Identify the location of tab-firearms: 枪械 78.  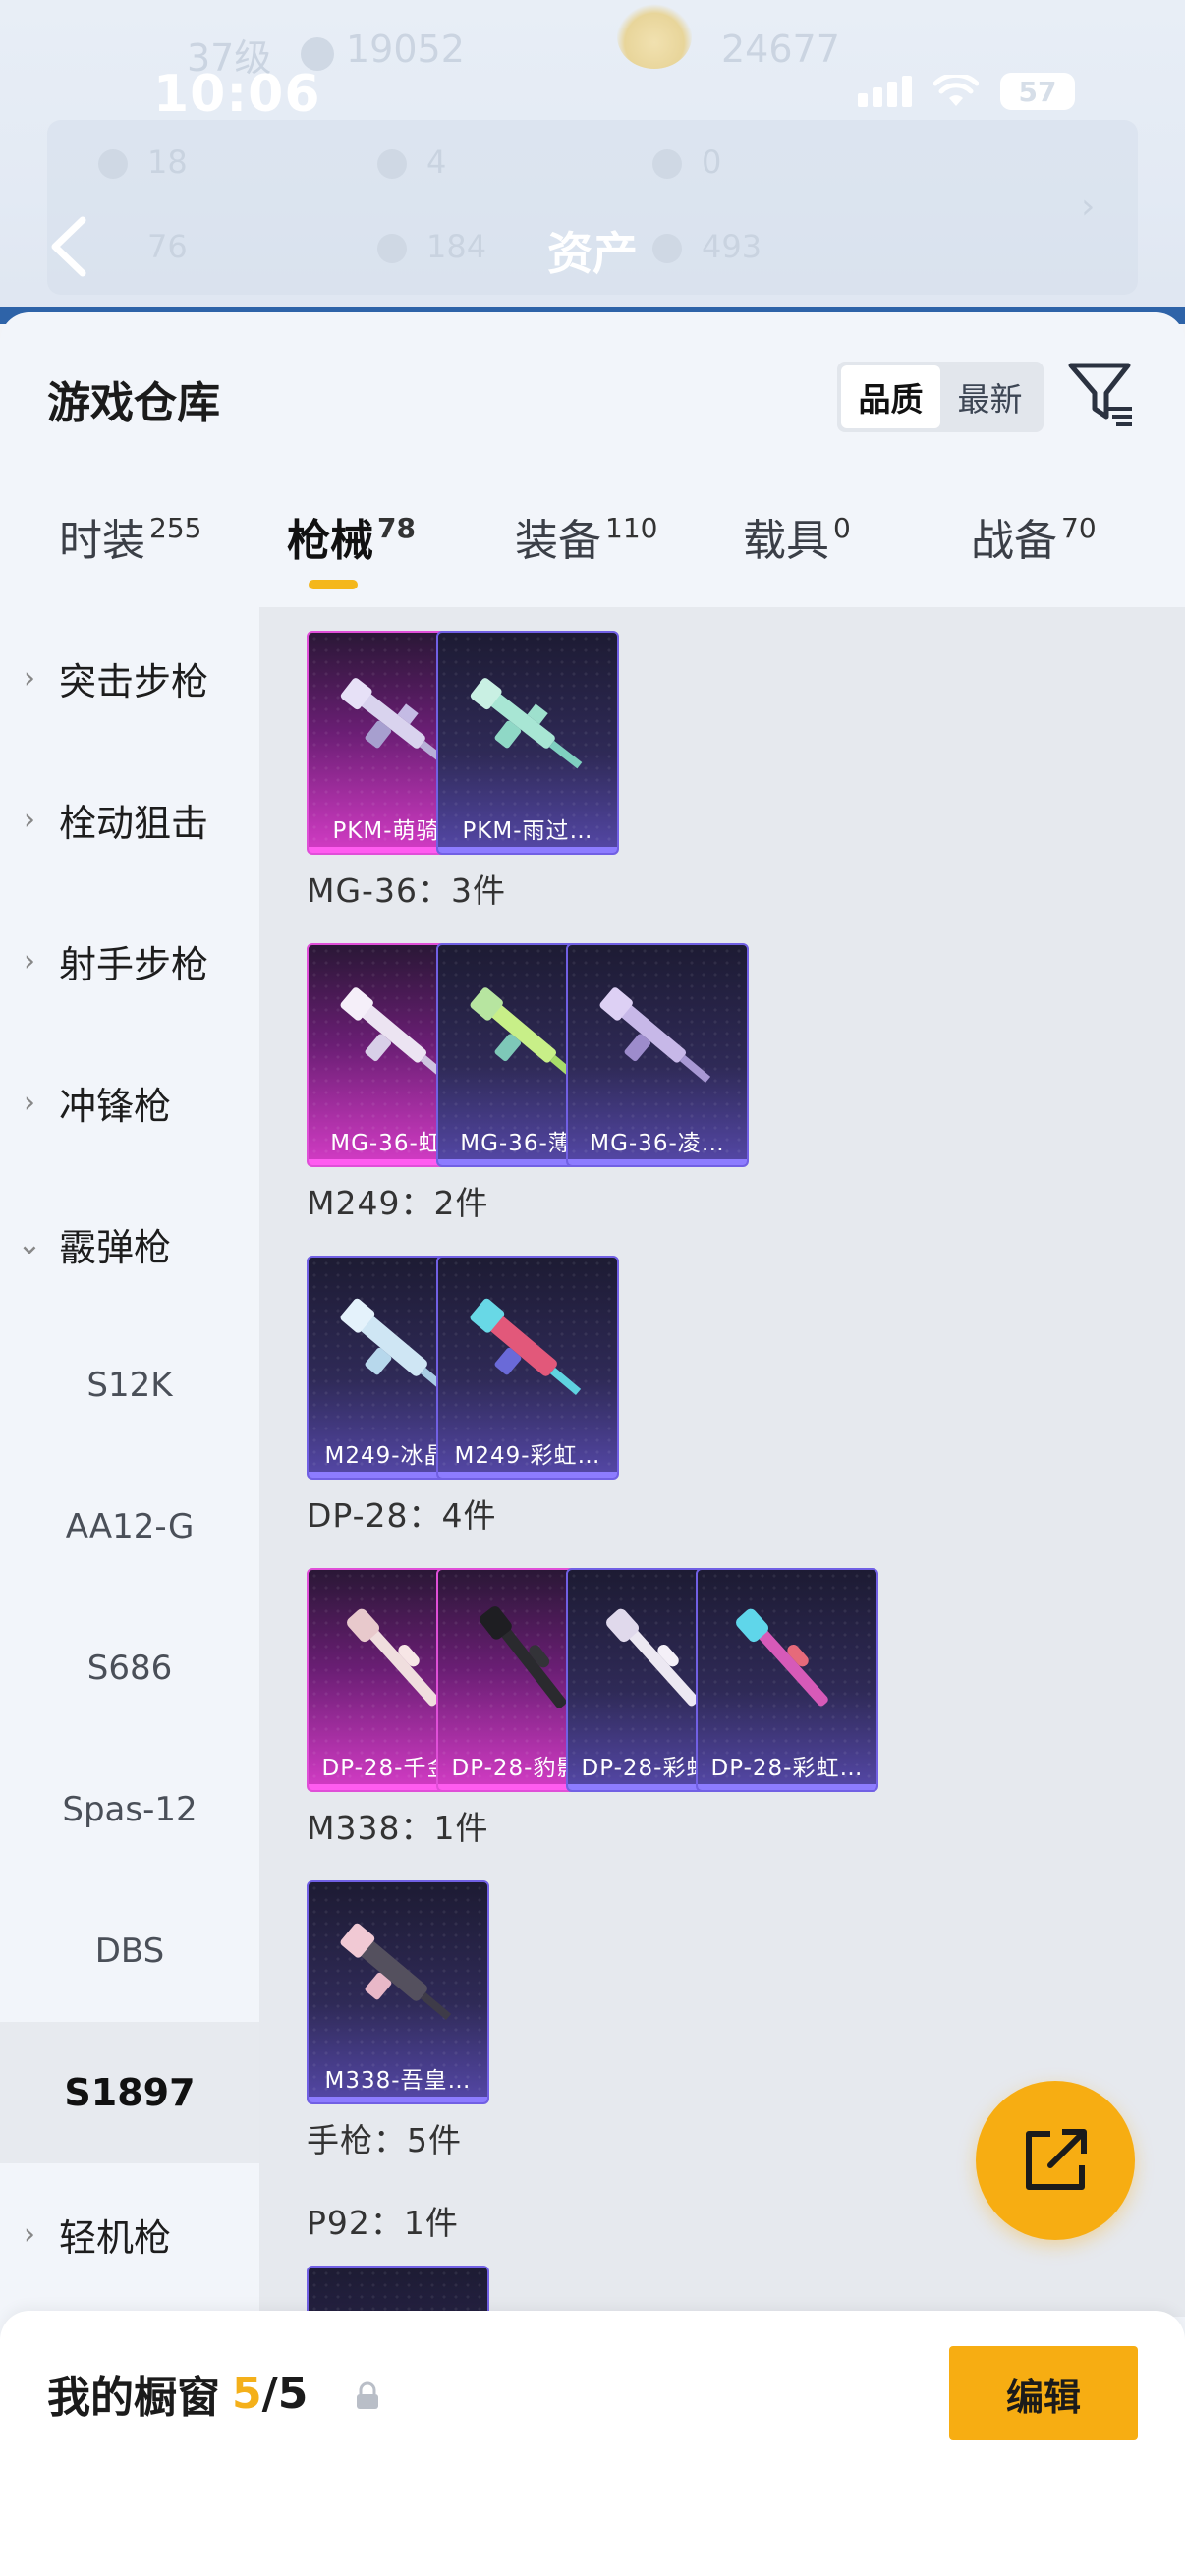
(352, 536).